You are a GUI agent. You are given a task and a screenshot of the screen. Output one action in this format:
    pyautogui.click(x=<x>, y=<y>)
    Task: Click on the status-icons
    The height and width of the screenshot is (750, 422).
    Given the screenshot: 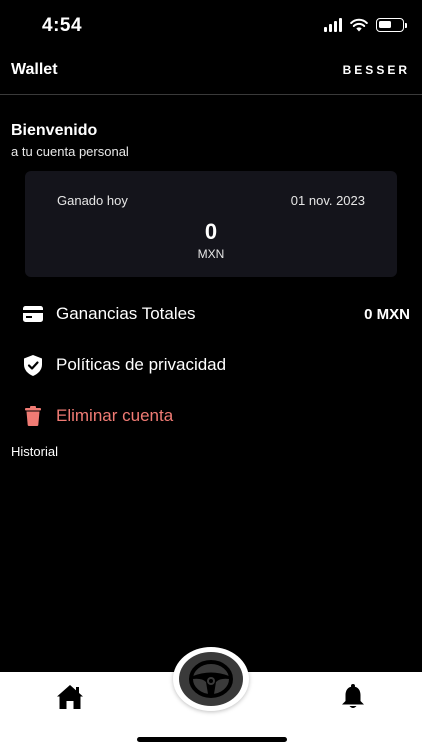 What is the action you would take?
    pyautogui.click(x=365, y=25)
    